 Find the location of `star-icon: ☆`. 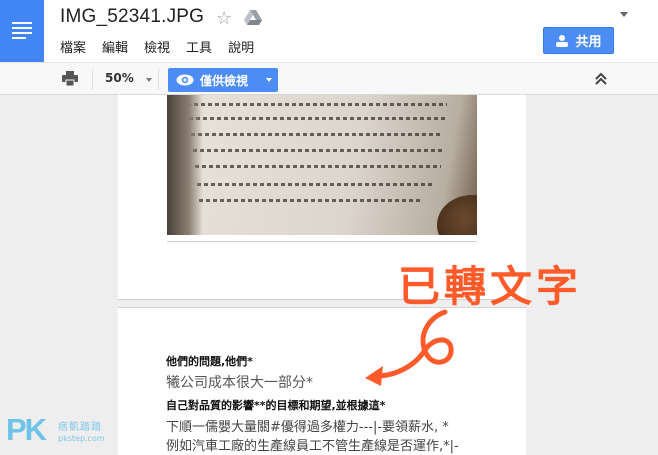

star-icon: ☆ is located at coordinates (224, 18).